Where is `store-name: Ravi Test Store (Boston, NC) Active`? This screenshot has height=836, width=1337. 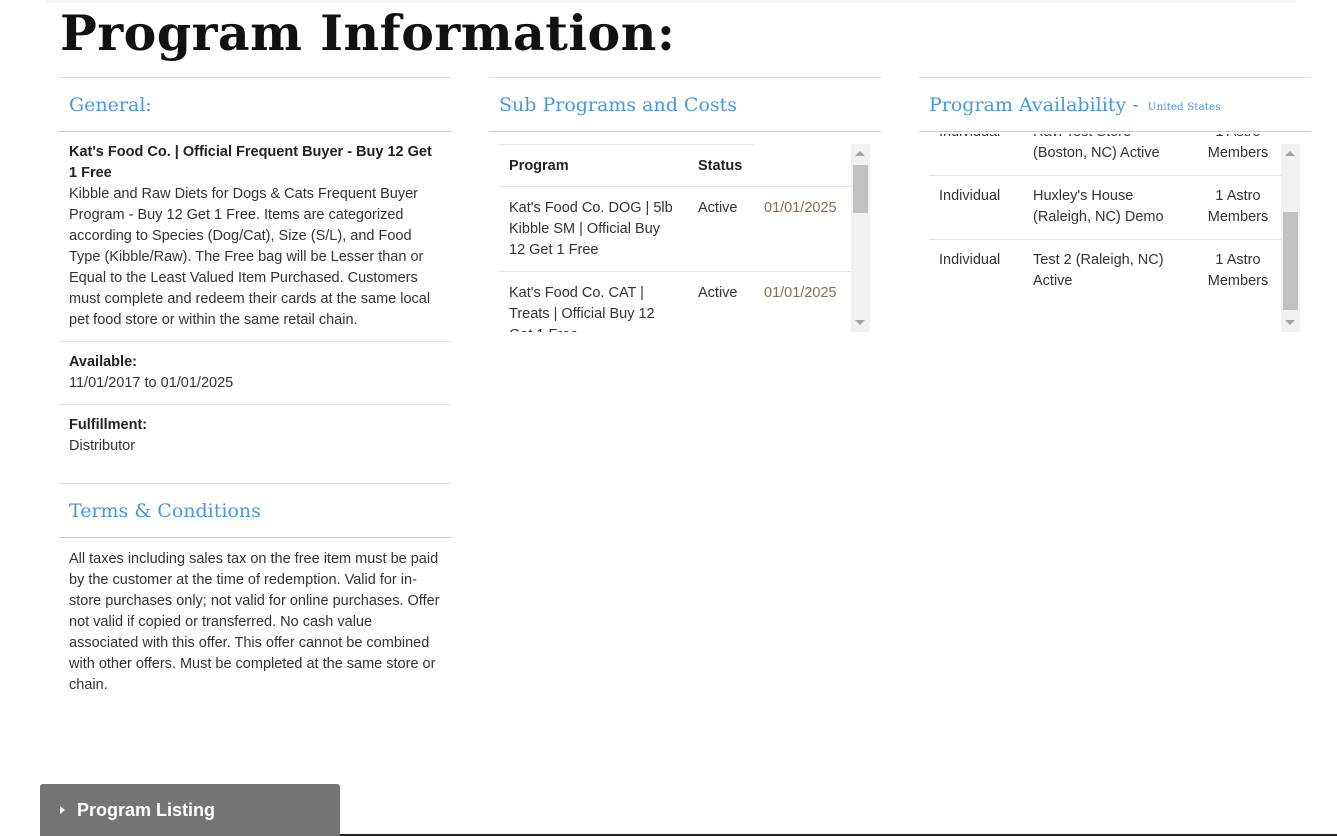
store-name: Ravi Test Store (Boston, NC) Active is located at coordinates (1109, 155).